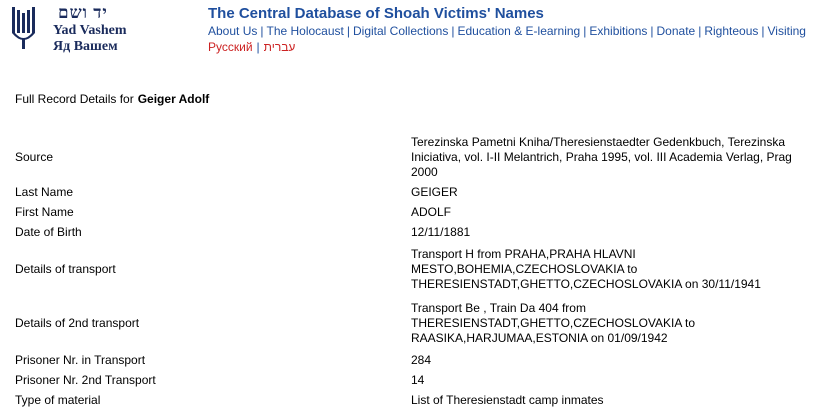  What do you see at coordinates (34, 157) in the screenshot?
I see `field-label: Source` at bounding box center [34, 157].